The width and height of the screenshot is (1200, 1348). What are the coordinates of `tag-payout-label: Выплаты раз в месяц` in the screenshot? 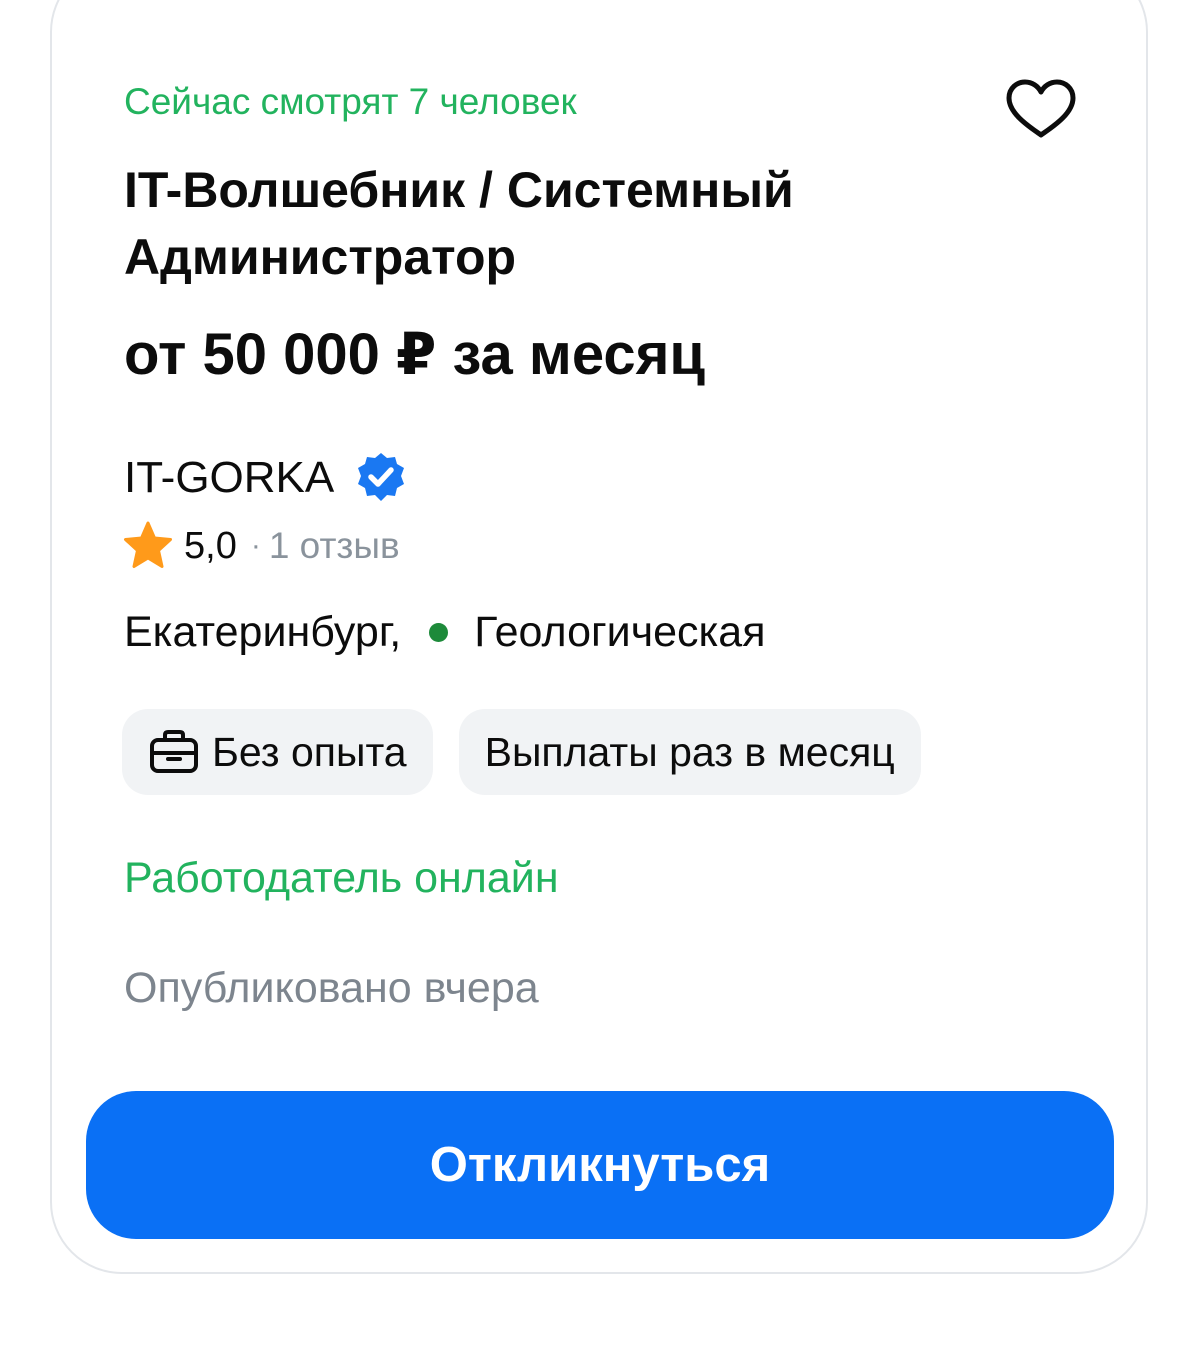 It's located at (689, 751).